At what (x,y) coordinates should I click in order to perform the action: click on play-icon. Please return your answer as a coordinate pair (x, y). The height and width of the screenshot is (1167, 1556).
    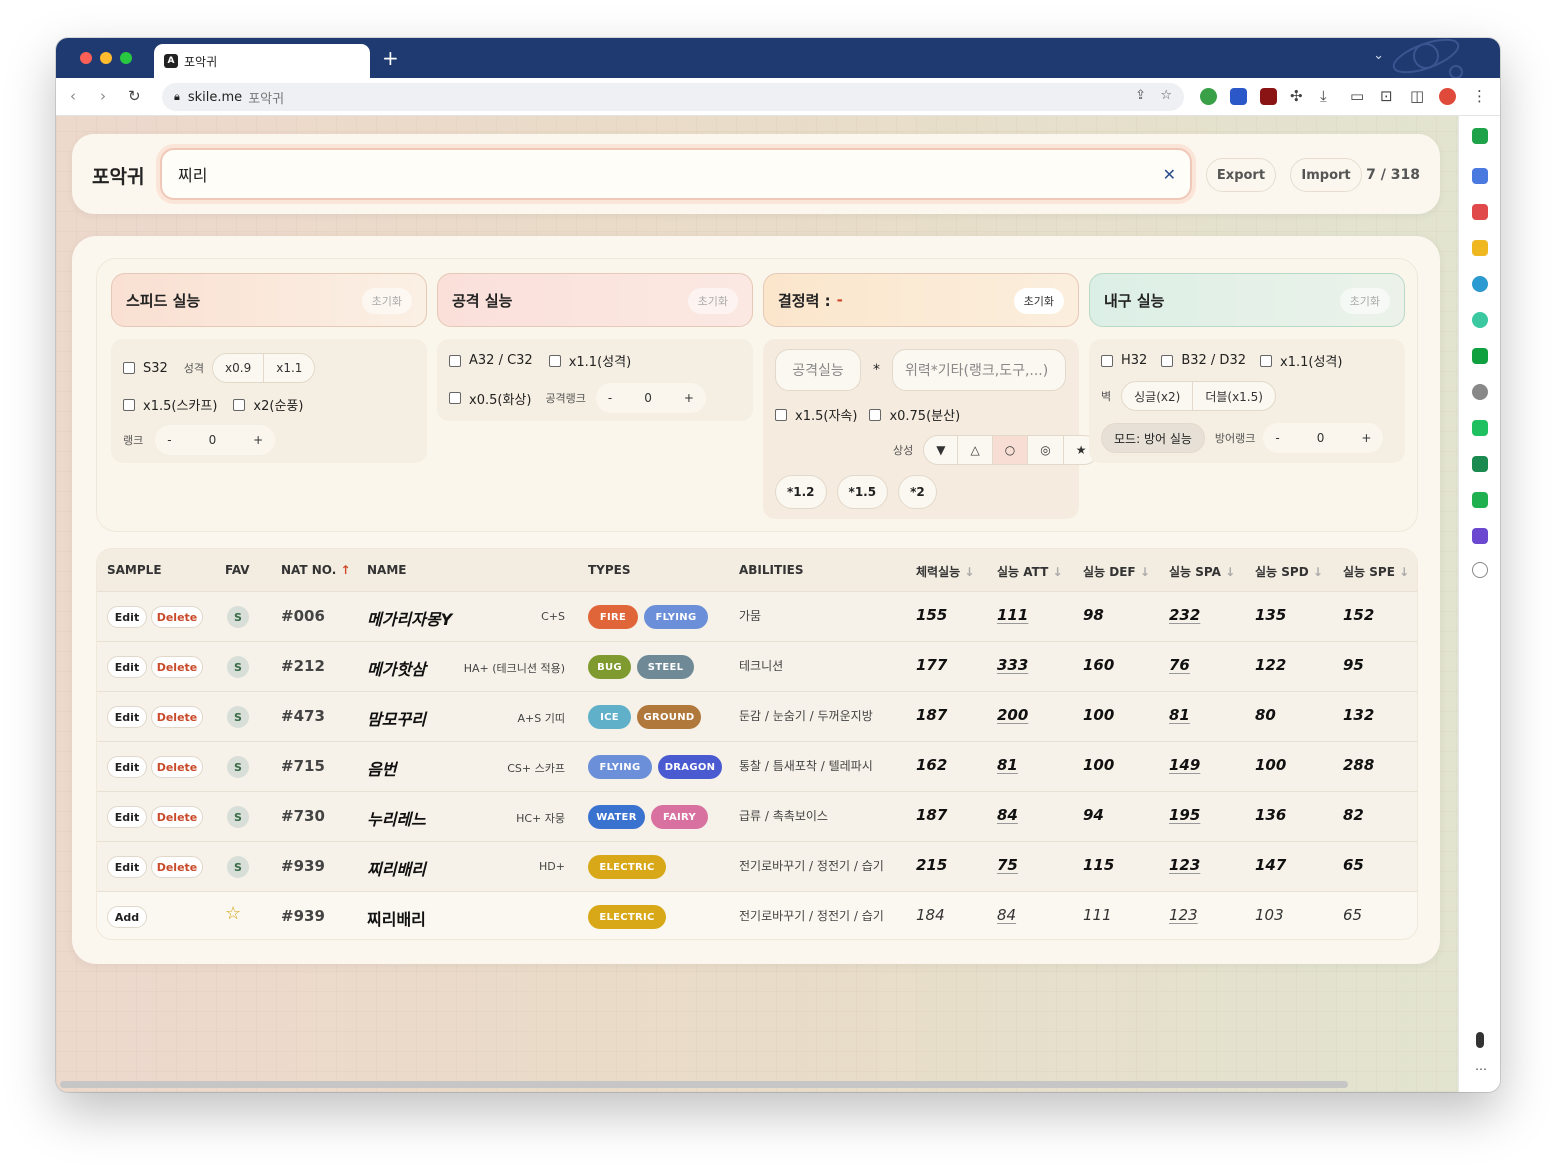
    Looking at the image, I should click on (1480, 320).